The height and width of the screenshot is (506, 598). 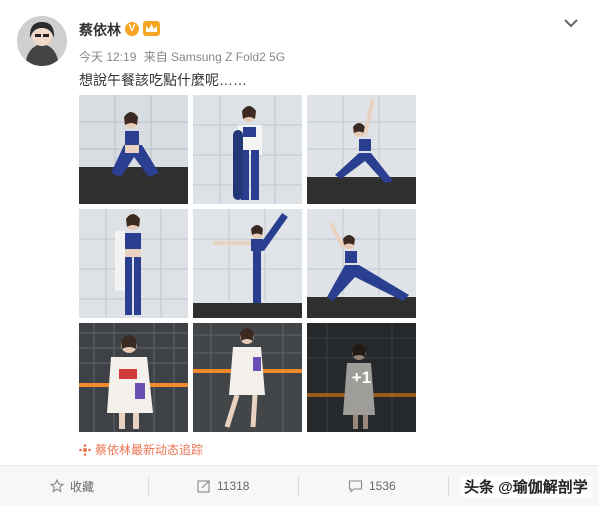 What do you see at coordinates (82, 486) in the screenshot?
I see `favorite-label: 收藏` at bounding box center [82, 486].